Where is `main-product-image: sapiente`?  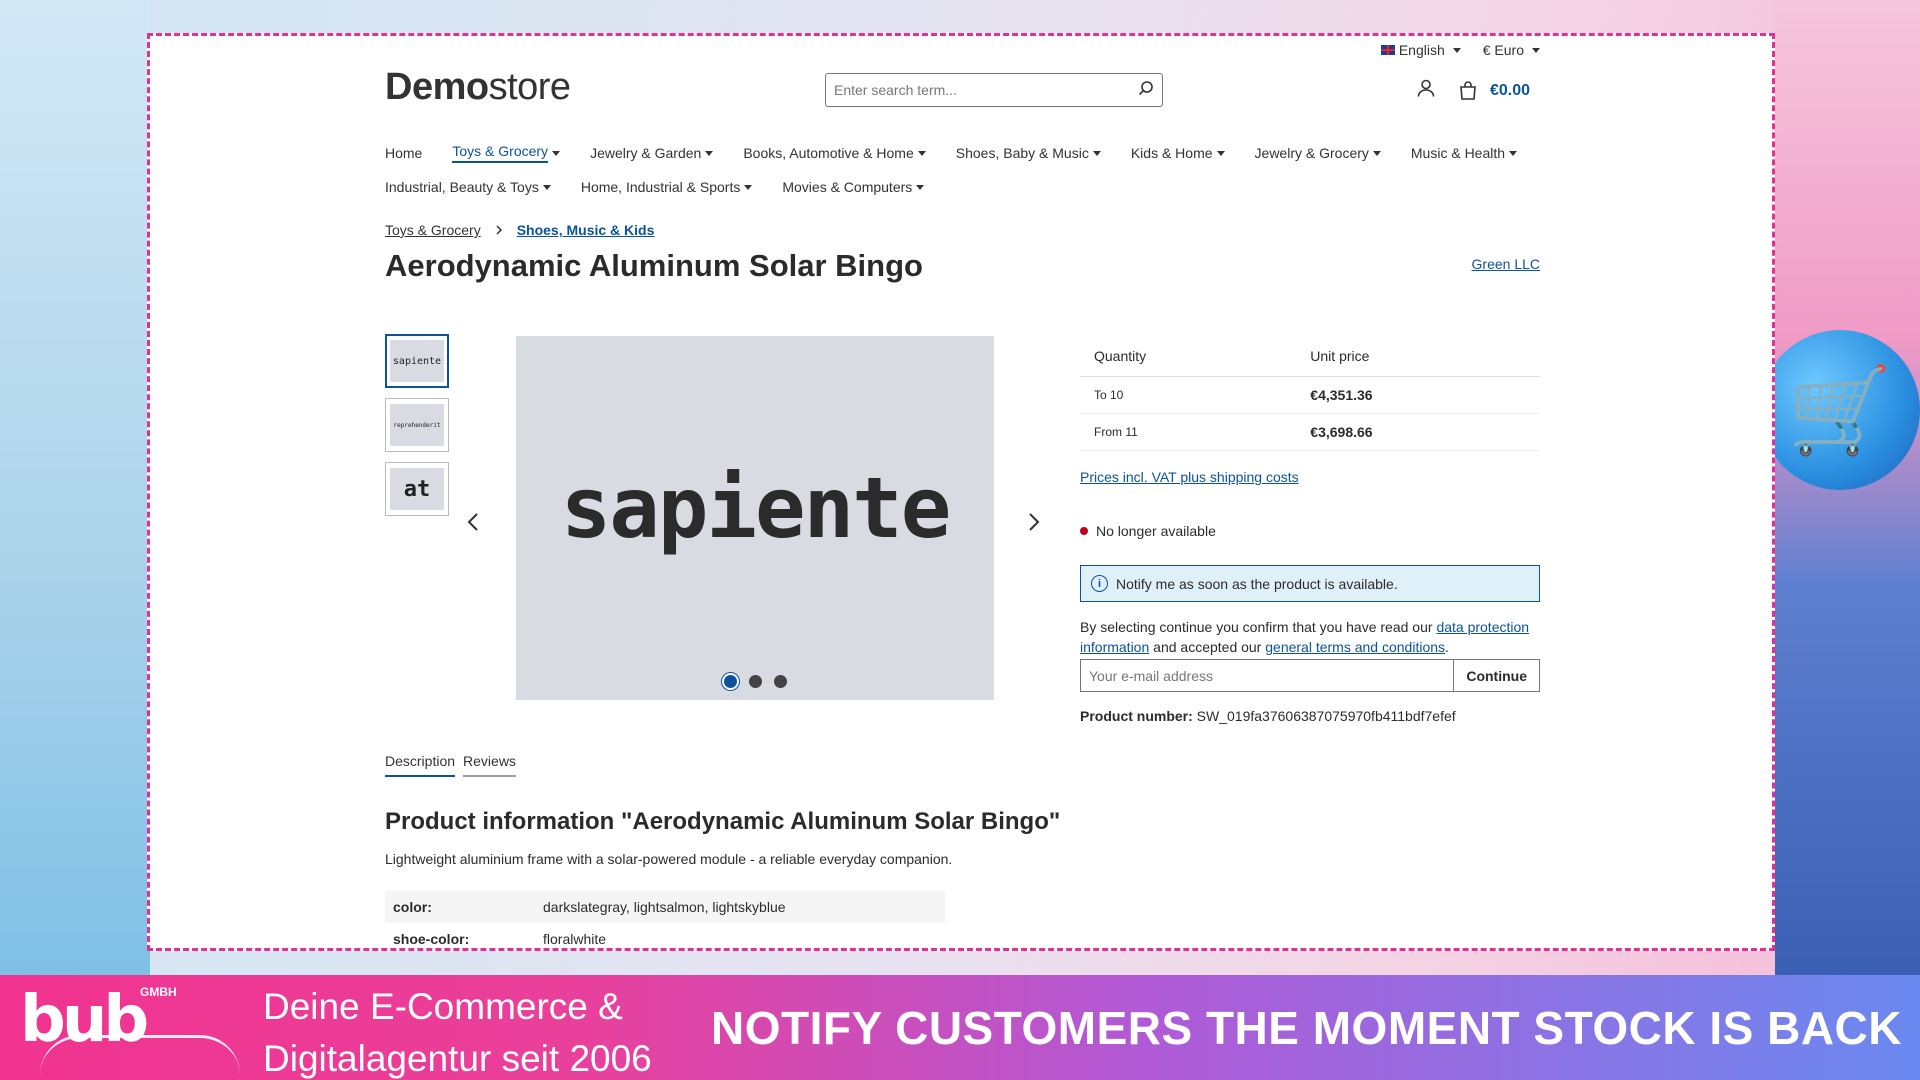 main-product-image: sapiente is located at coordinates (755, 518).